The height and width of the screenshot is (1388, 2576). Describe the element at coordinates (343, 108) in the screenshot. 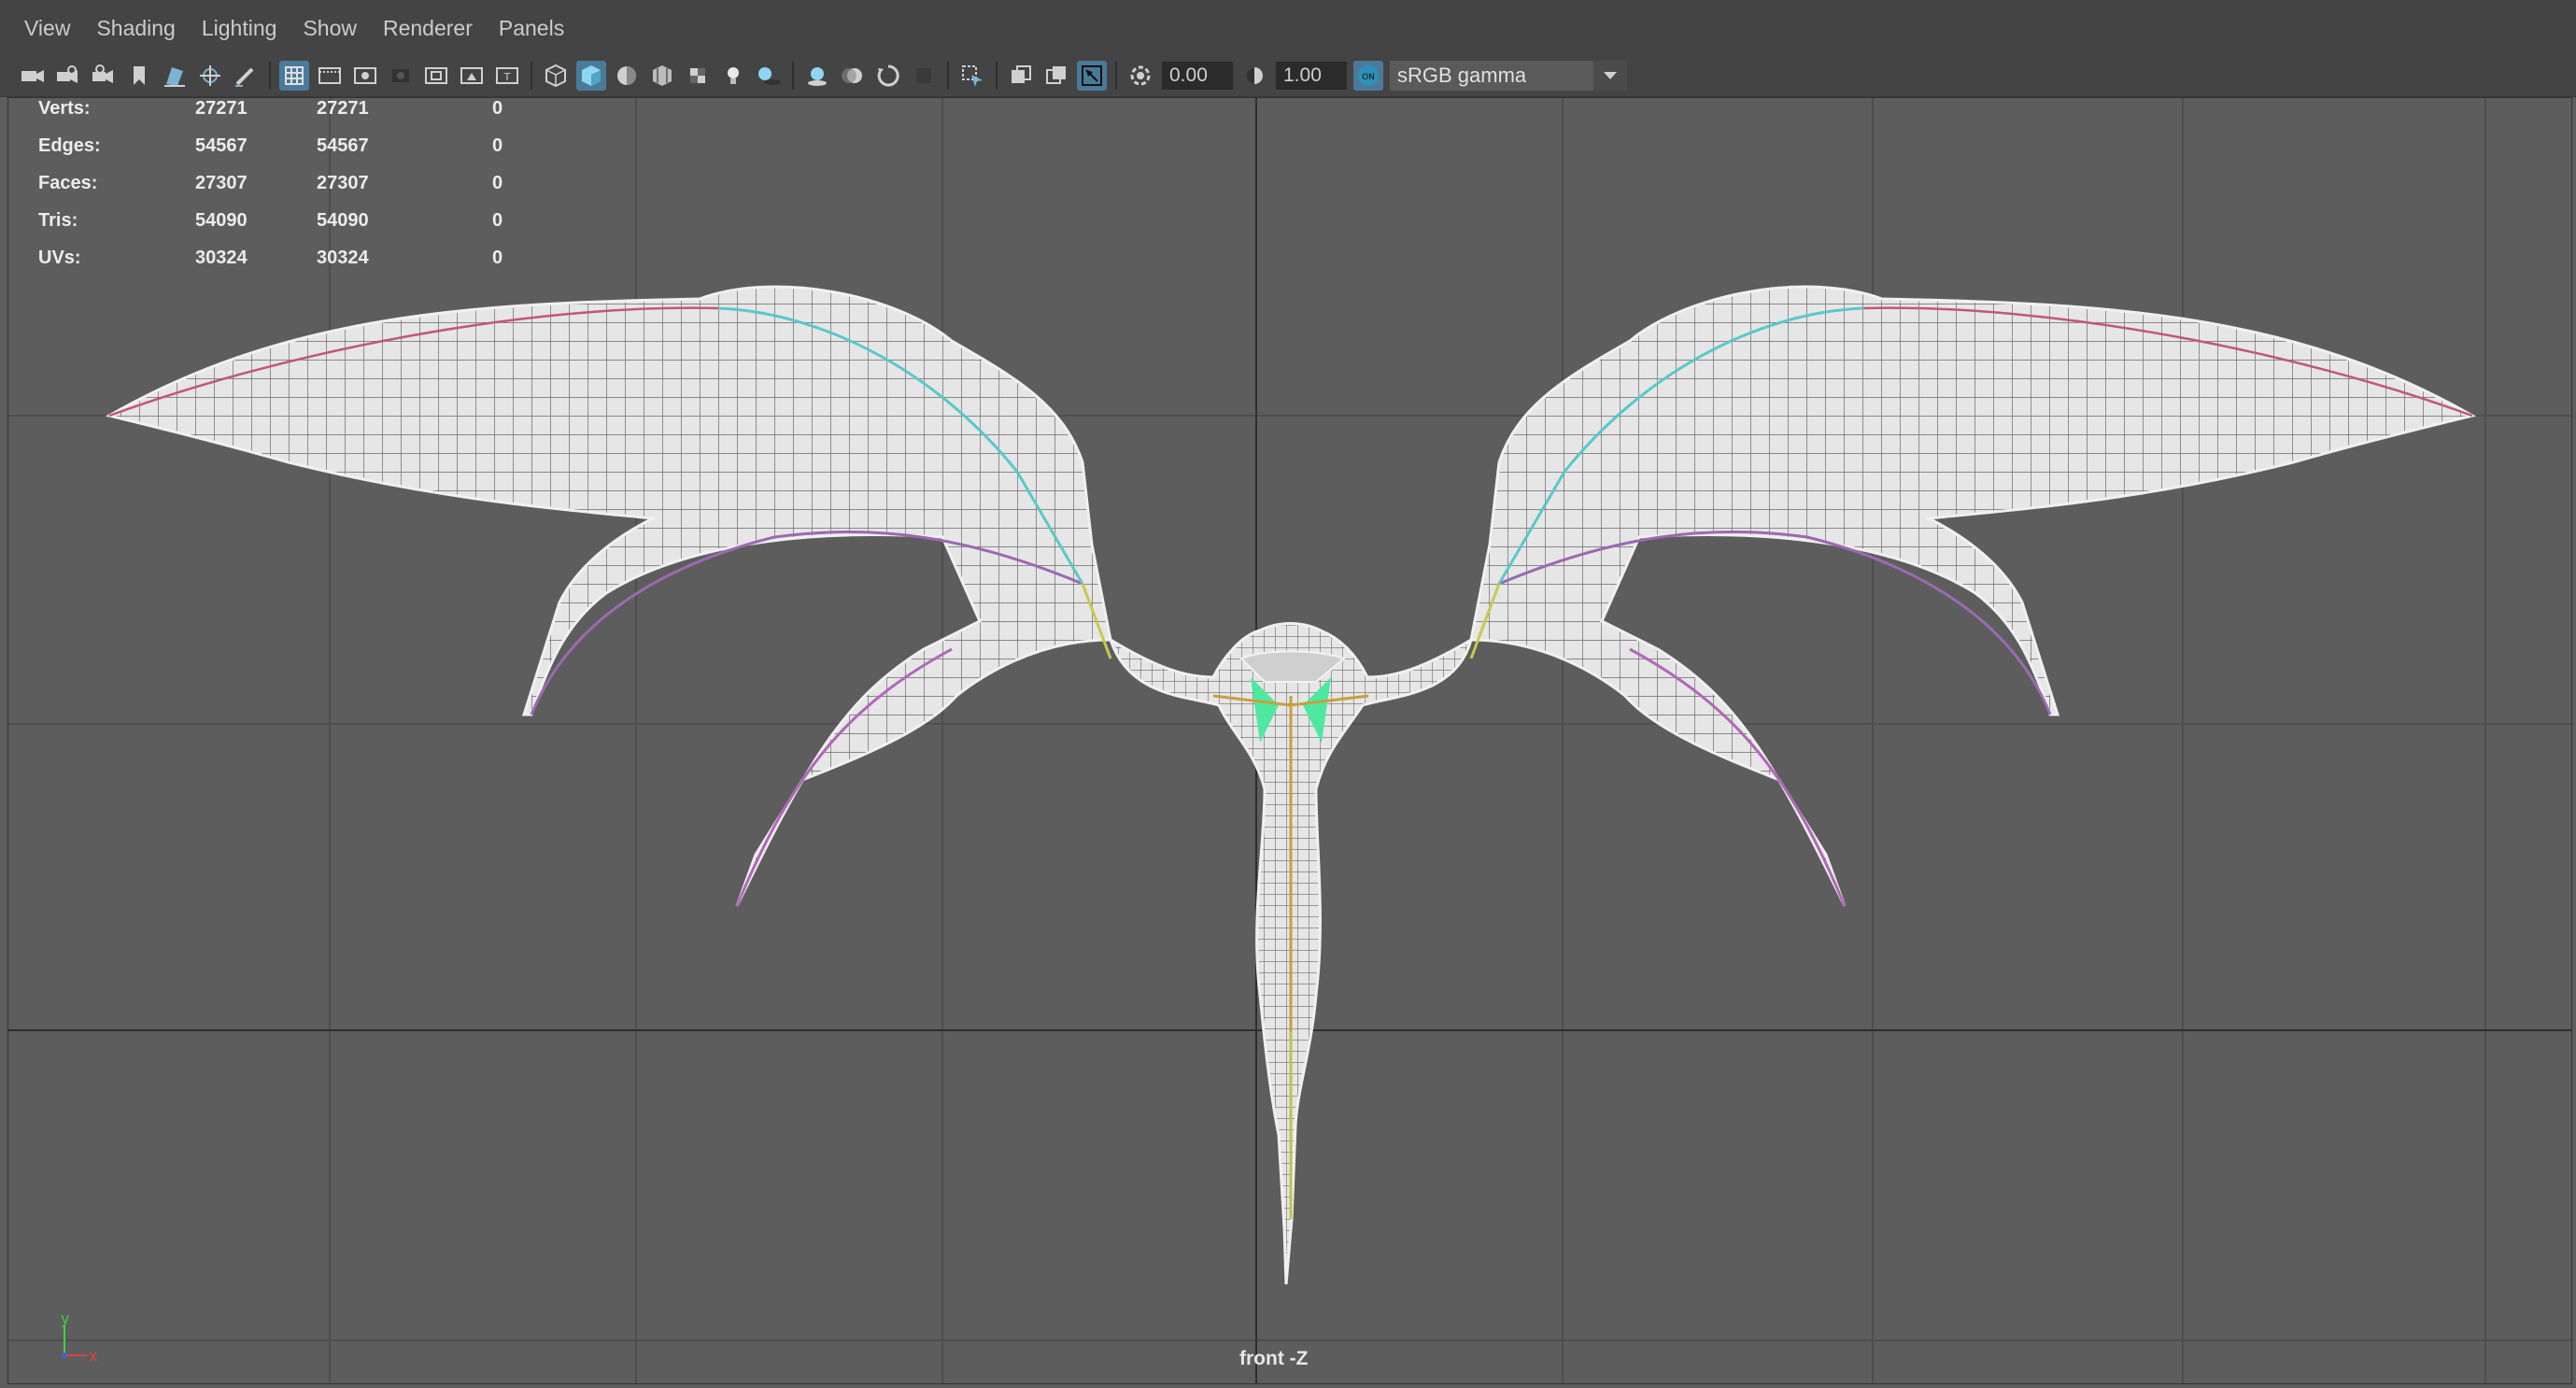

I see `hud-selected: 27271` at that location.